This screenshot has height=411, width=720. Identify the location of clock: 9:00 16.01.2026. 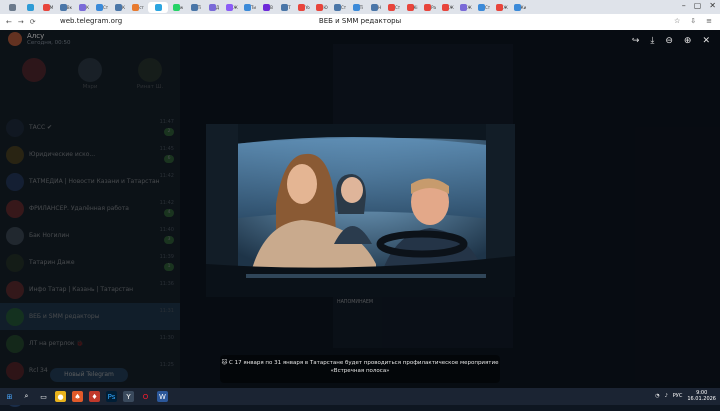
(701, 396).